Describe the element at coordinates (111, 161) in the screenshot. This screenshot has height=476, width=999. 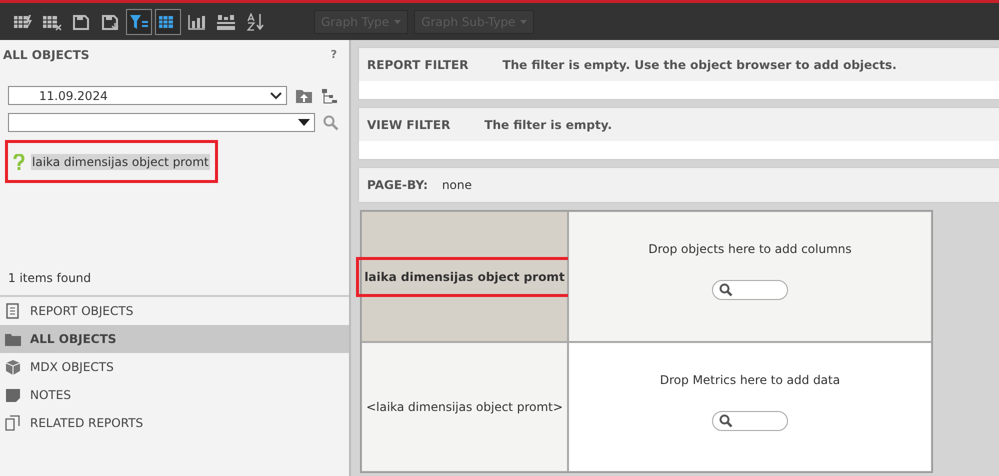
I see `result-item: laika dimensijas object promt` at that location.